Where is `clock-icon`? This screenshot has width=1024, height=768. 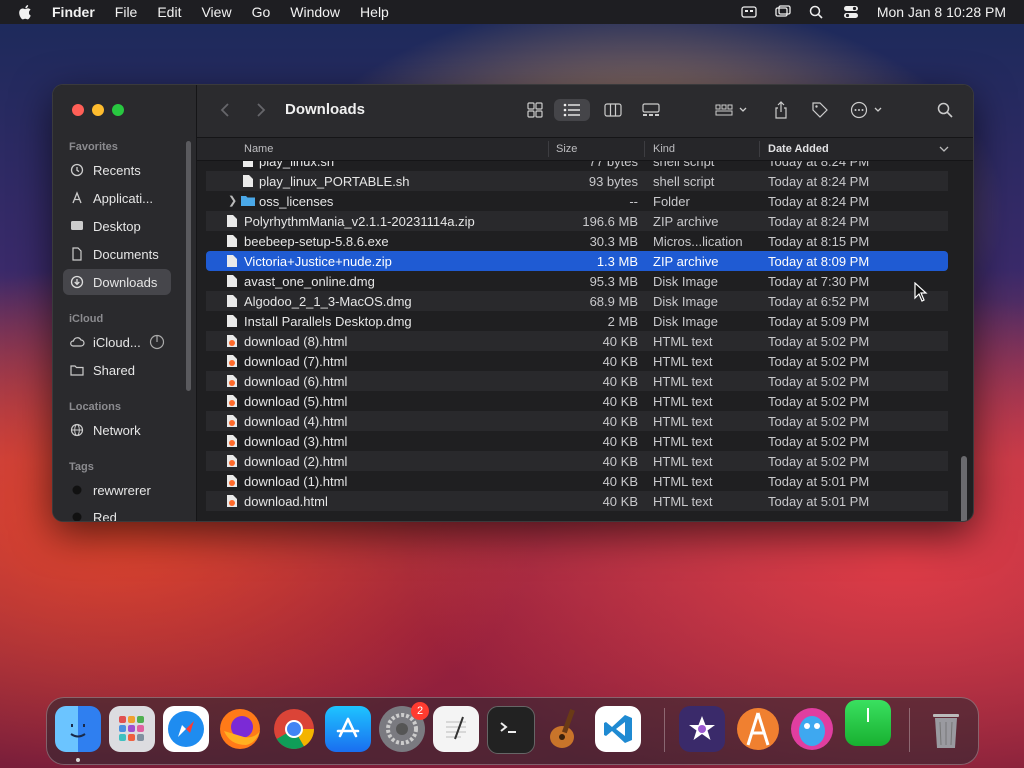
clock-icon is located at coordinates (77, 170).